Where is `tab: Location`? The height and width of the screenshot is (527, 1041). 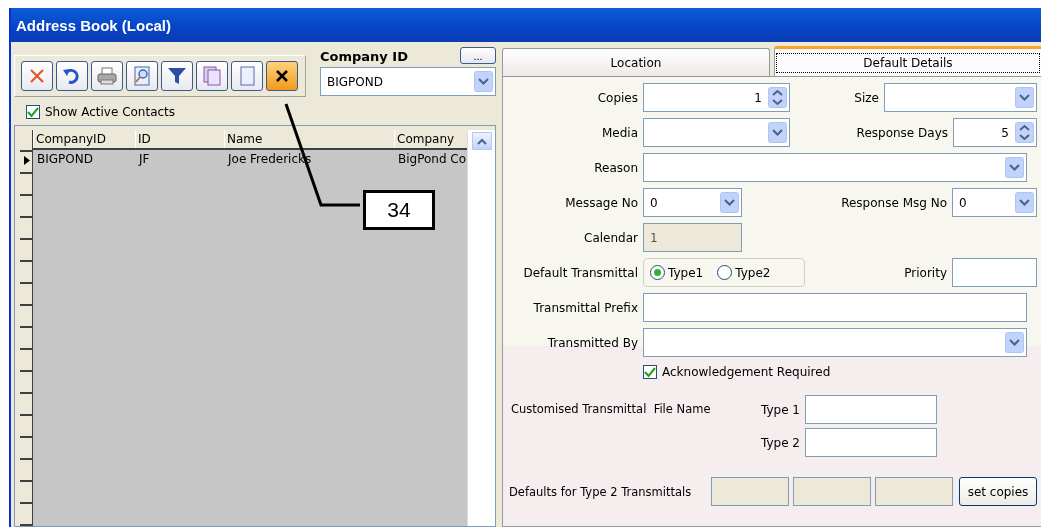
tab: Location is located at coordinates (636, 62).